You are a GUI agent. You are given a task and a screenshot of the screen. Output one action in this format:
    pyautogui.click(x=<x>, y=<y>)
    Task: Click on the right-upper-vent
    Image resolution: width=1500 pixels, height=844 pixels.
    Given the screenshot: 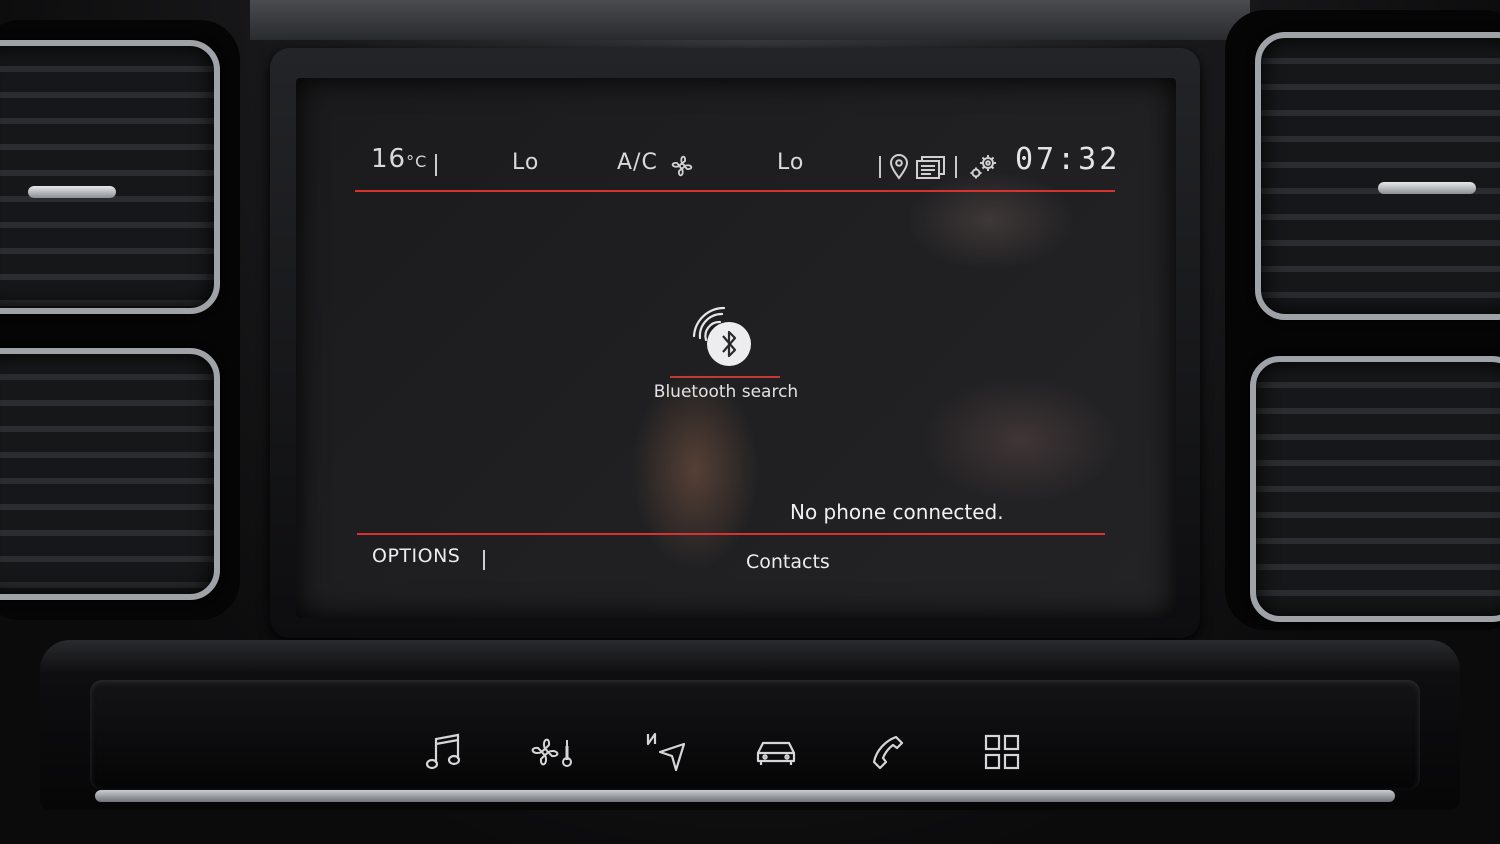 What is the action you would take?
    pyautogui.click(x=1377, y=176)
    